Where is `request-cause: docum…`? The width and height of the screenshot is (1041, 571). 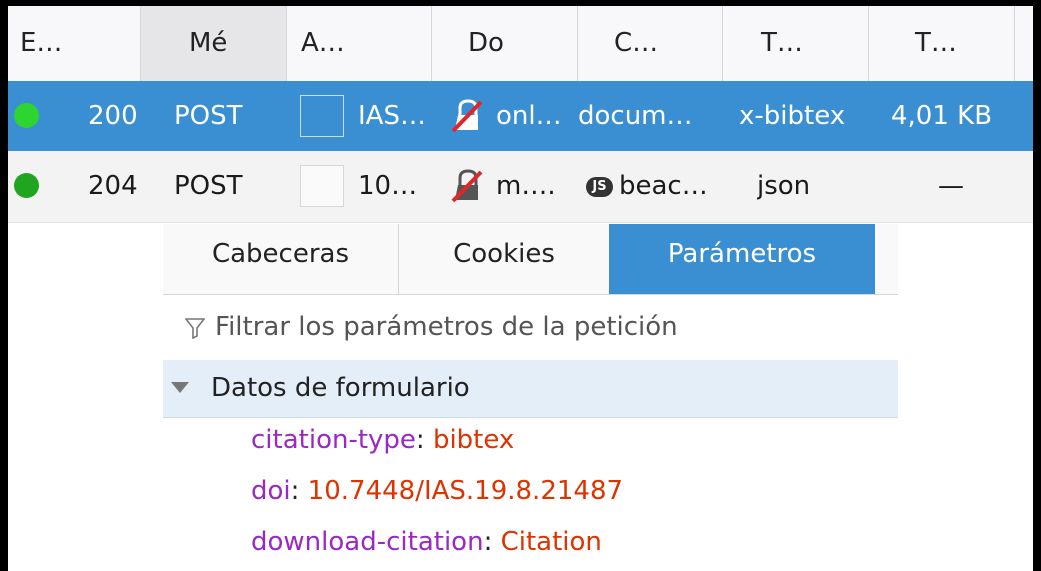
request-cause: docum… is located at coordinates (635, 116).